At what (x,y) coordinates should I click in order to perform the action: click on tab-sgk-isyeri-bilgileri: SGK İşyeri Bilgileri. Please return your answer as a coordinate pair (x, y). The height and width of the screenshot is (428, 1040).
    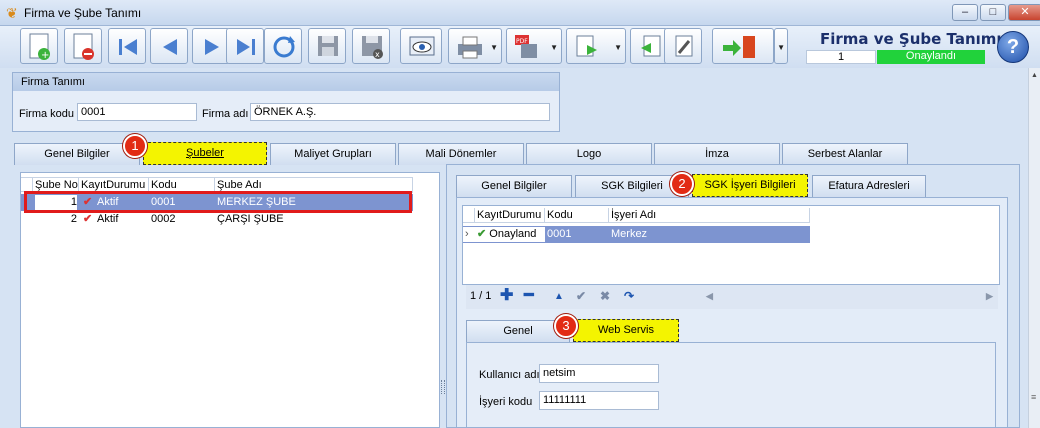
    Looking at the image, I should click on (750, 185).